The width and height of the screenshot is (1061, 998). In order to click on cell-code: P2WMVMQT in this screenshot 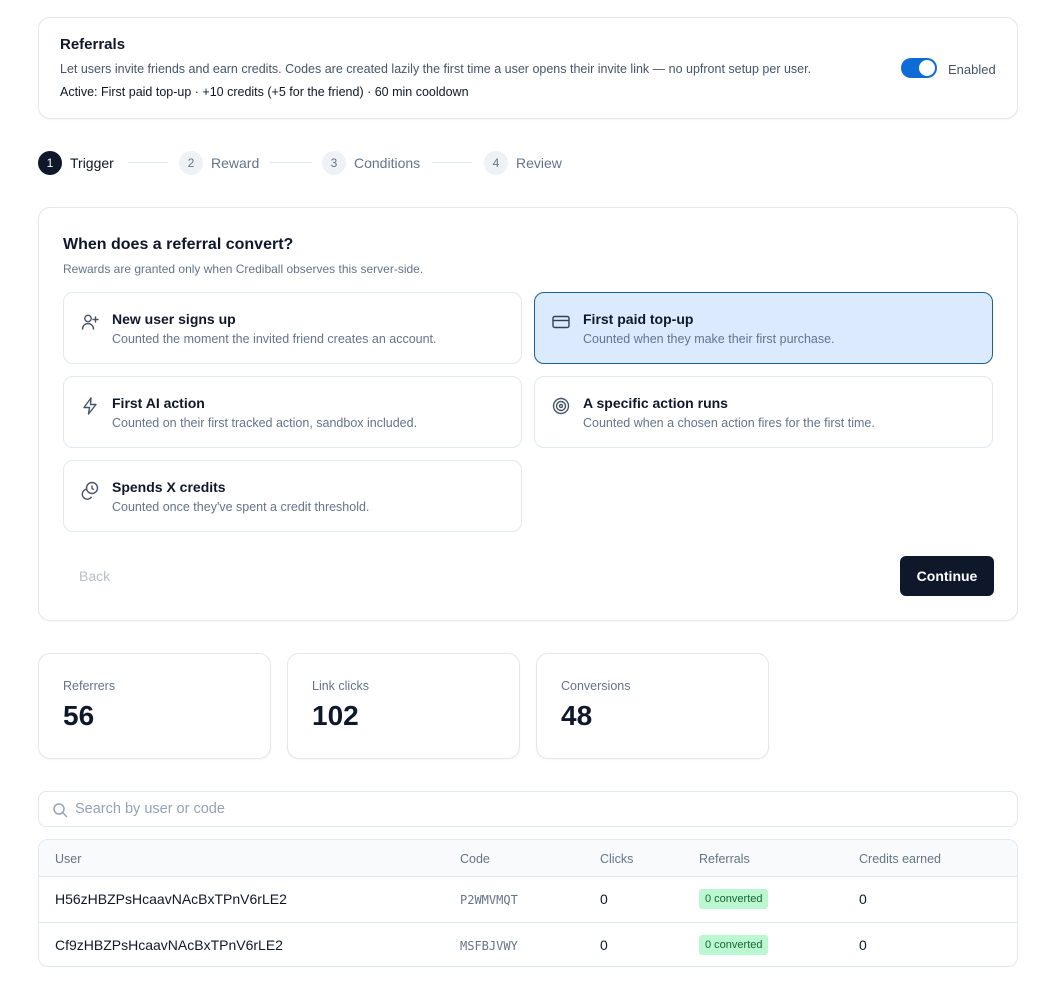, I will do `click(489, 900)`.